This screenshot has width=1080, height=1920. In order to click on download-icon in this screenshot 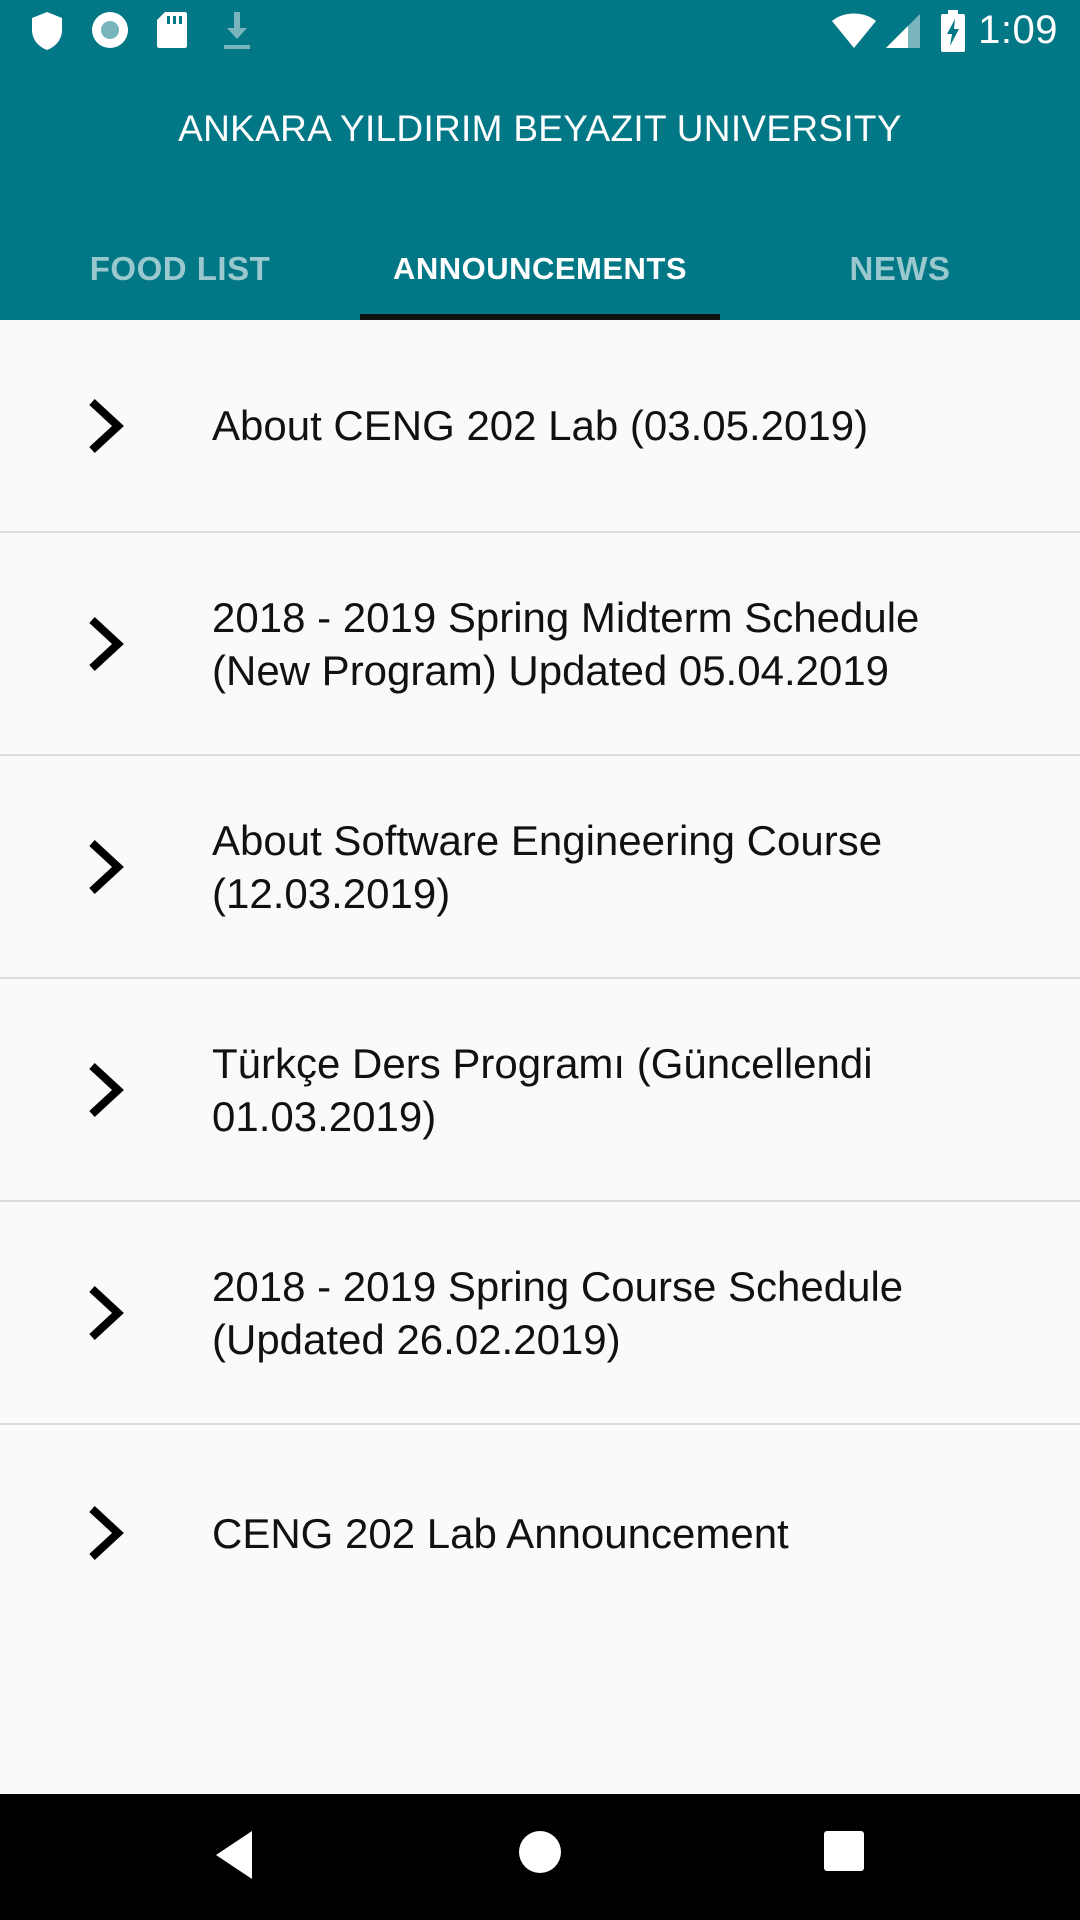, I will do `click(237, 33)`.